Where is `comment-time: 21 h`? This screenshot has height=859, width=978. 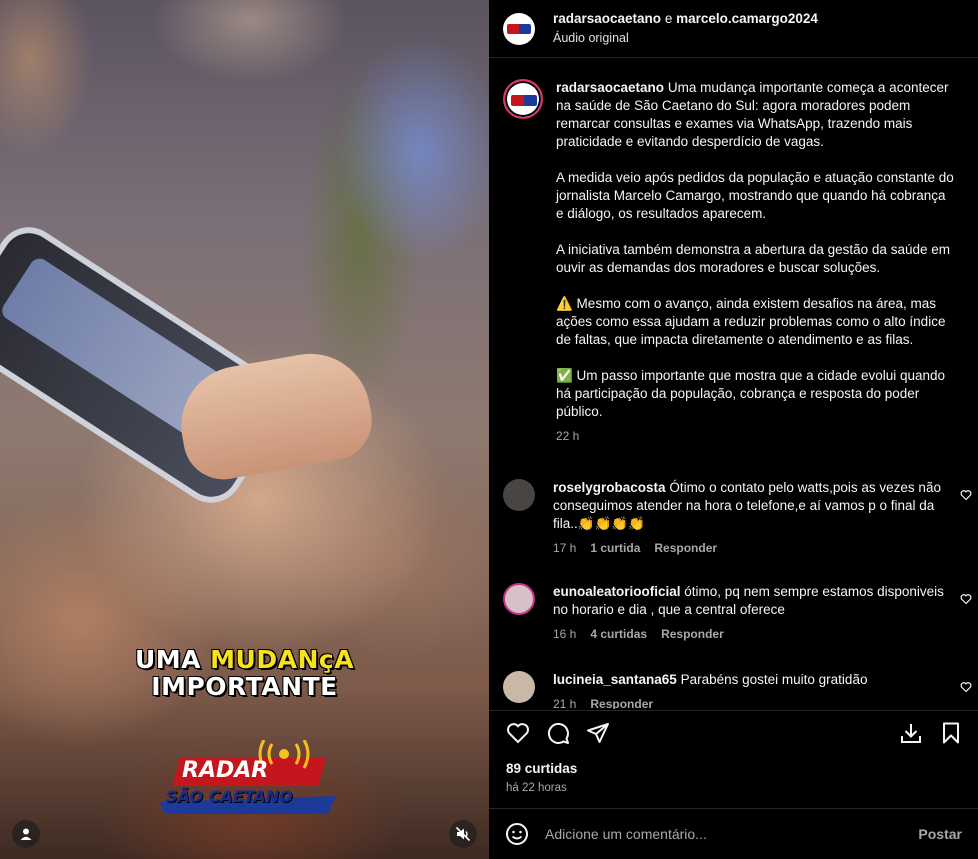
comment-time: 21 h is located at coordinates (565, 703).